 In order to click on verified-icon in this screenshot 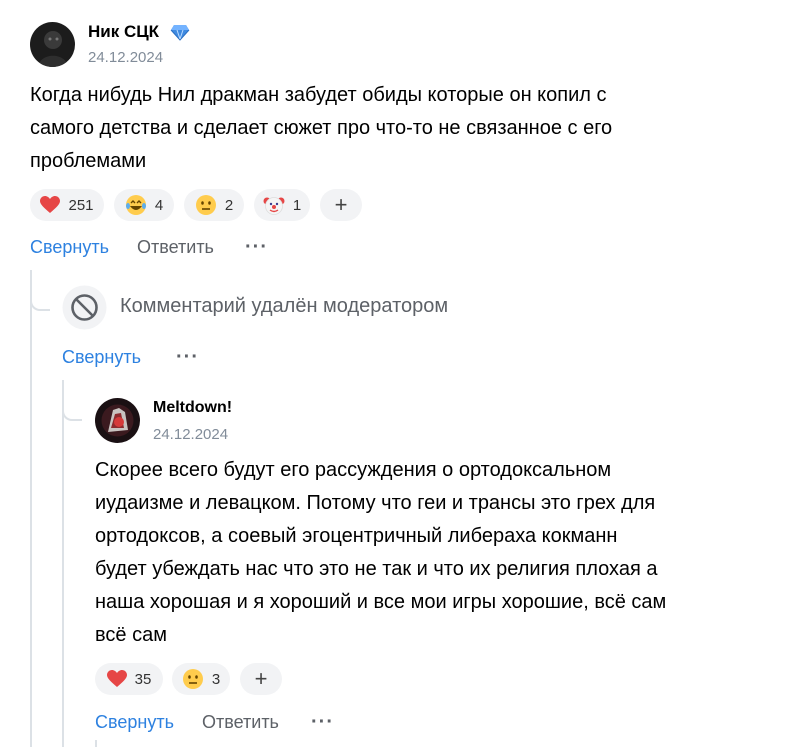, I will do `click(180, 32)`.